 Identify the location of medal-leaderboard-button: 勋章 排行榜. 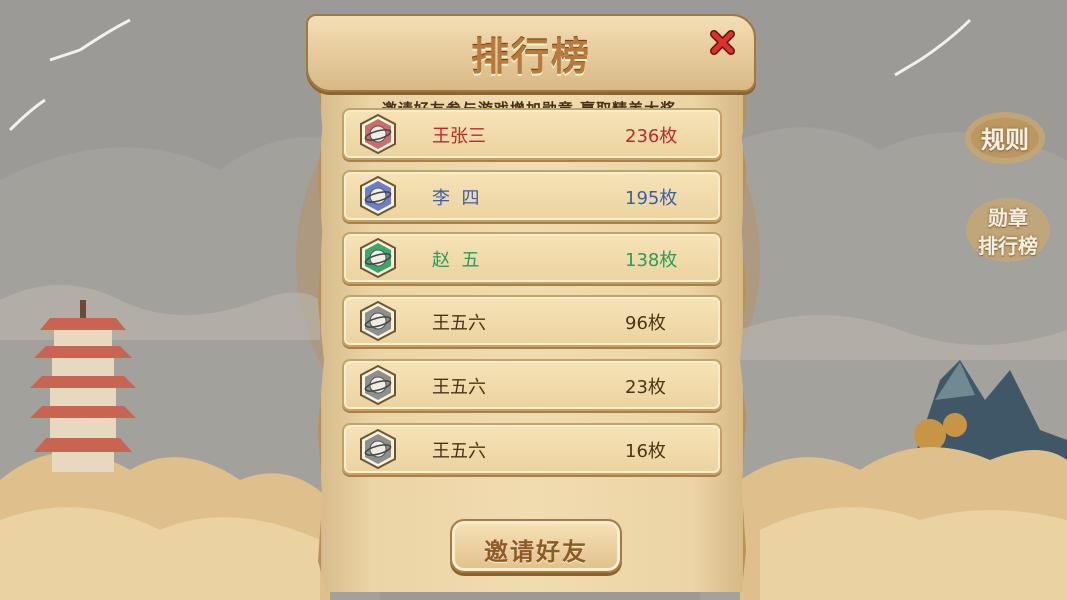
(1008, 230).